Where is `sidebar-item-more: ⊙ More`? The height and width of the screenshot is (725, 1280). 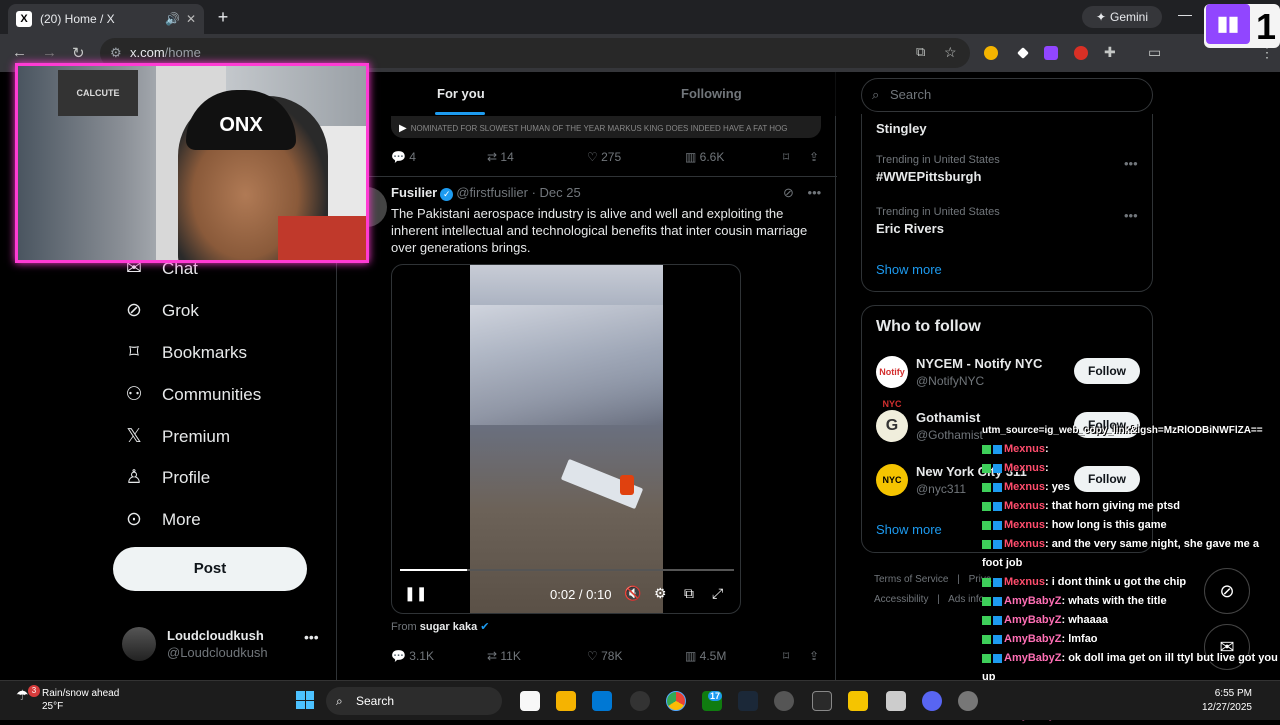
sidebar-item-more: ⊙ More is located at coordinates (161, 519).